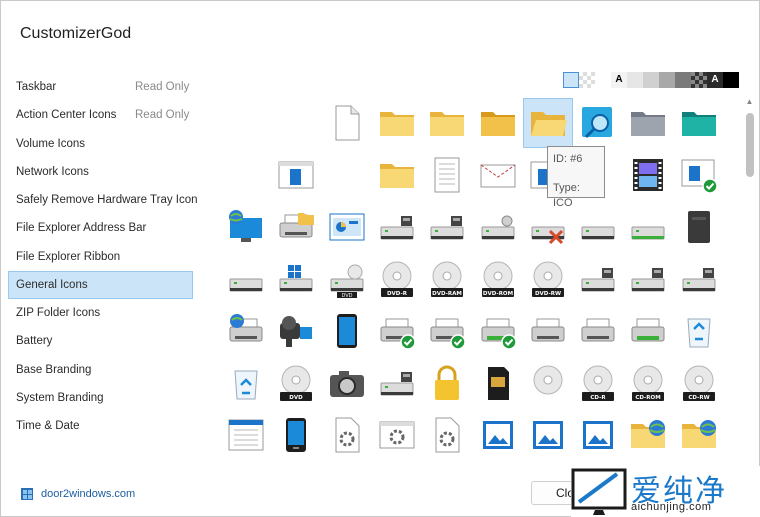 This screenshot has height=517, width=760. What do you see at coordinates (347, 279) in the screenshot?
I see `drive-dvd-icon: DVD` at bounding box center [347, 279].